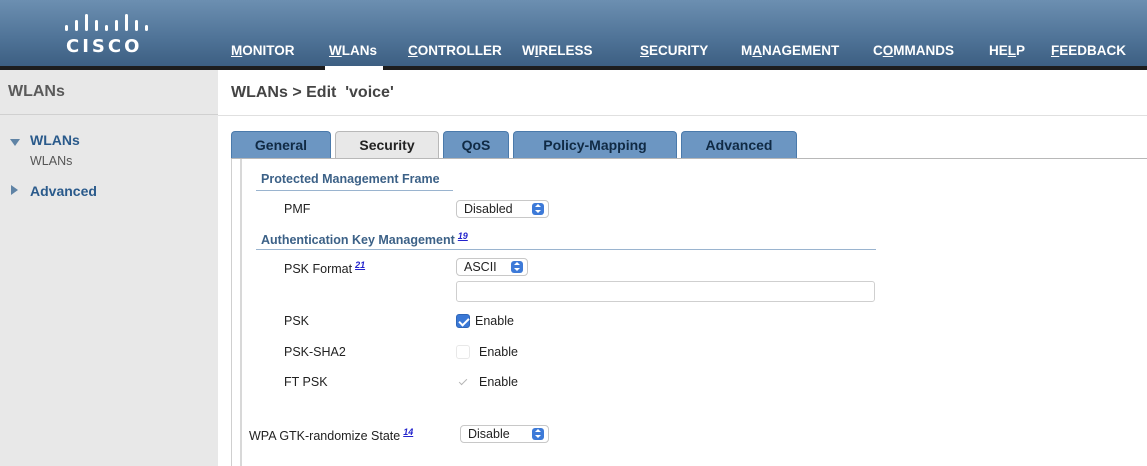 Image resolution: width=1147 pixels, height=466 pixels. I want to click on gtk-randomize-label-text: WPA GTK-randomize State, so click(325, 436).